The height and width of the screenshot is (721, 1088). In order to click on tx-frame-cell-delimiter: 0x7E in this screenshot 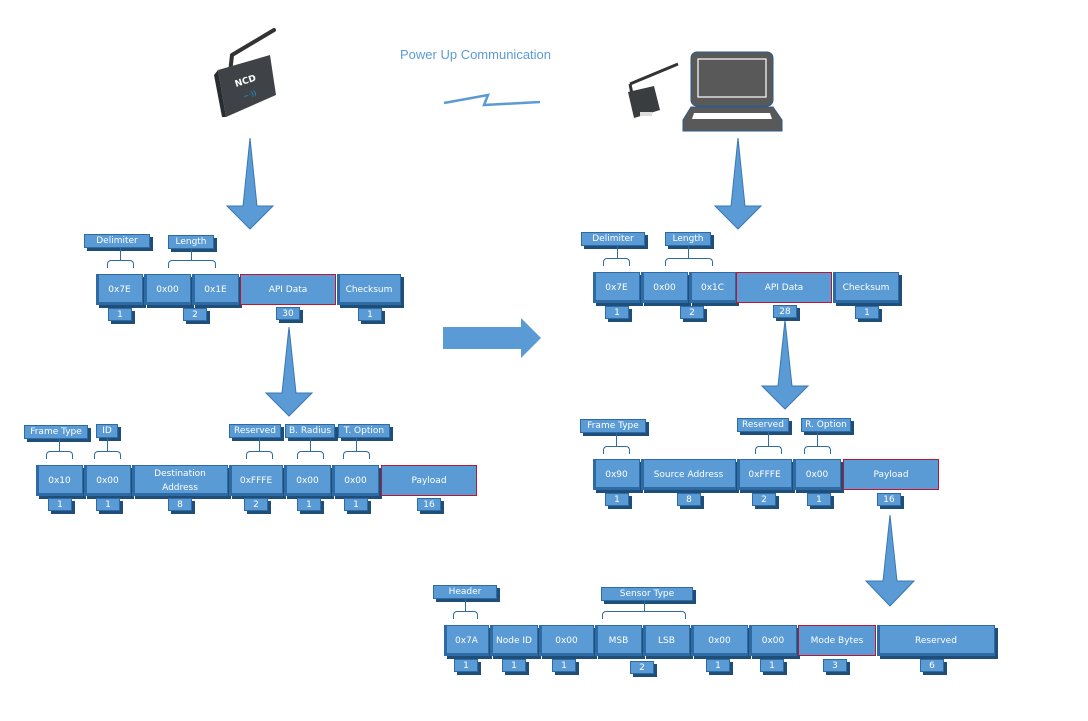, I will do `click(119, 289)`.